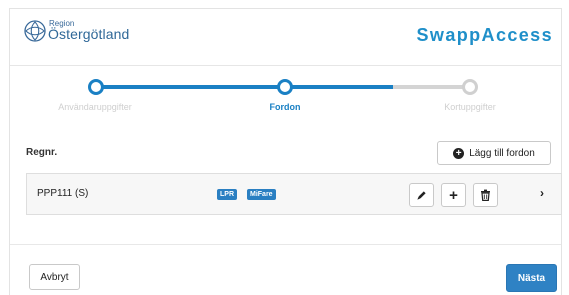  What do you see at coordinates (285, 87) in the screenshot?
I see `step-dot-fordon` at bounding box center [285, 87].